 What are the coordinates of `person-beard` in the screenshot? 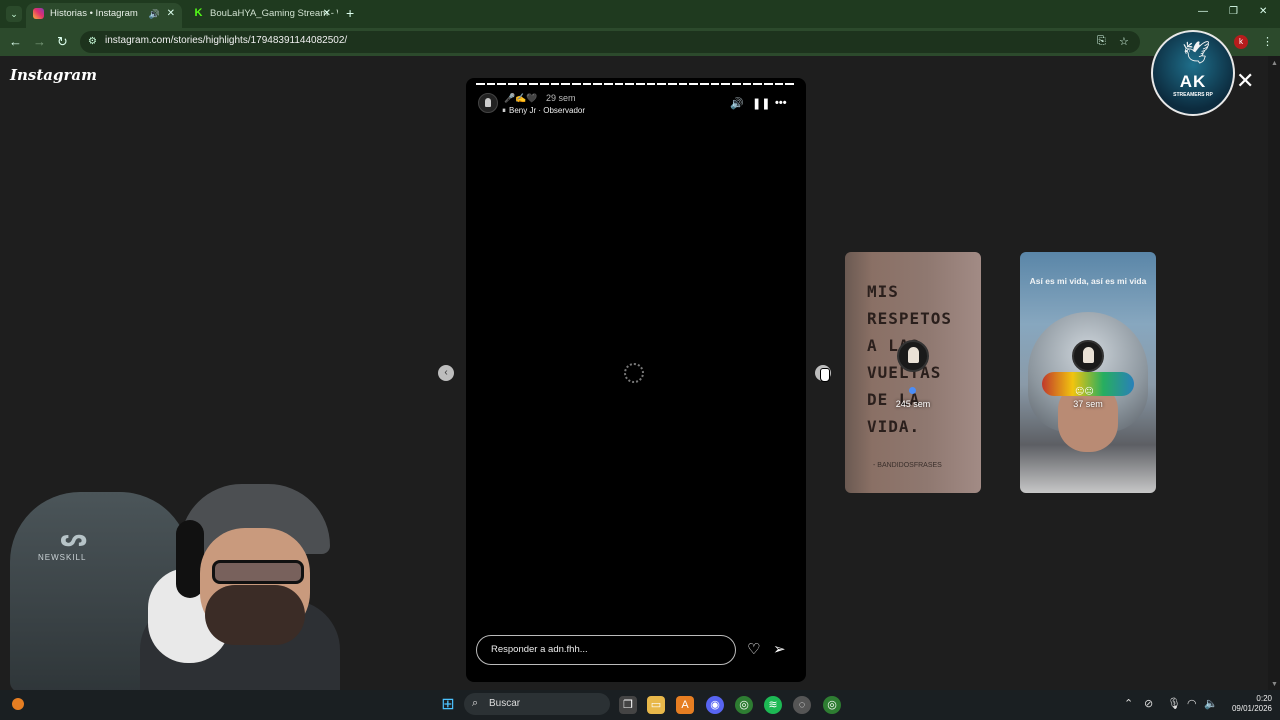 It's located at (255, 615).